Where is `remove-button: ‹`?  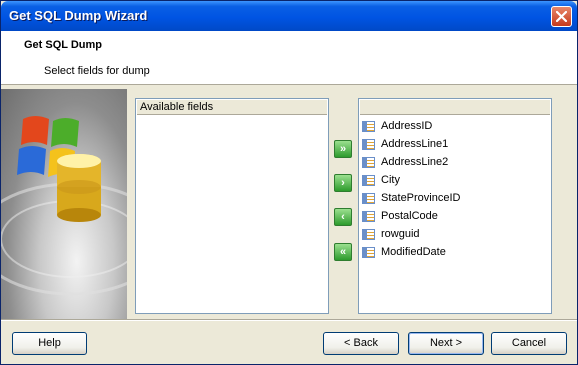
remove-button: ‹ is located at coordinates (343, 217).